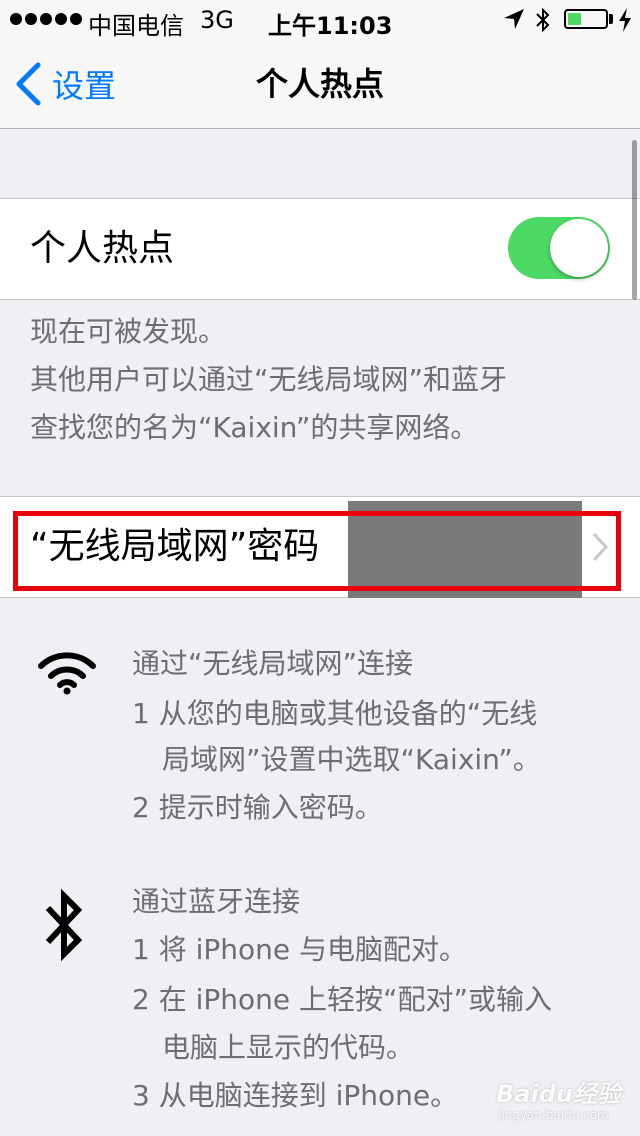  What do you see at coordinates (320, 249) in the screenshot?
I see `hotspot-cell: 个人热点` at bounding box center [320, 249].